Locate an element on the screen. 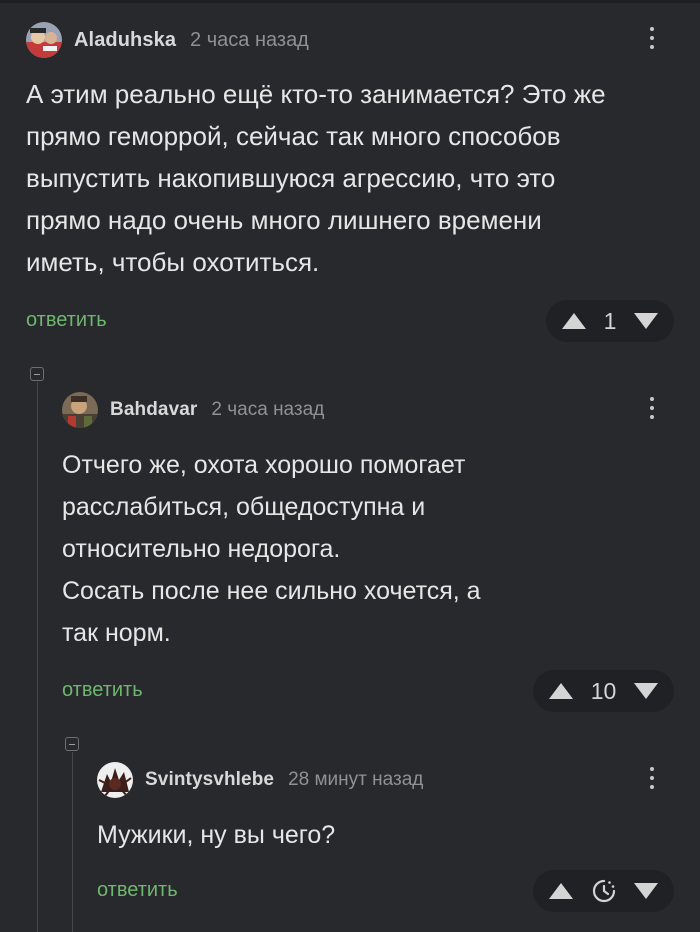 This screenshot has height=932, width=700. comment-line: иметь, чтобы охотиться. is located at coordinates (173, 262).